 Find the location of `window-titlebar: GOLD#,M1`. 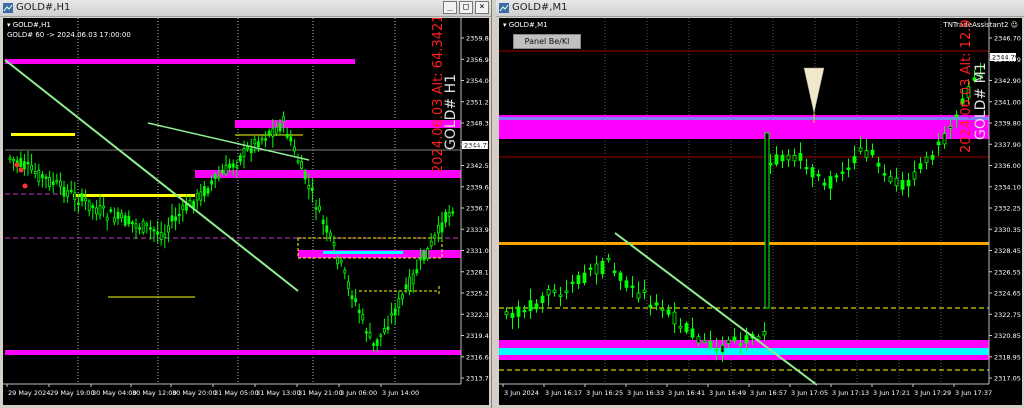

window-titlebar: GOLD#,M1 is located at coordinates (760, 8).